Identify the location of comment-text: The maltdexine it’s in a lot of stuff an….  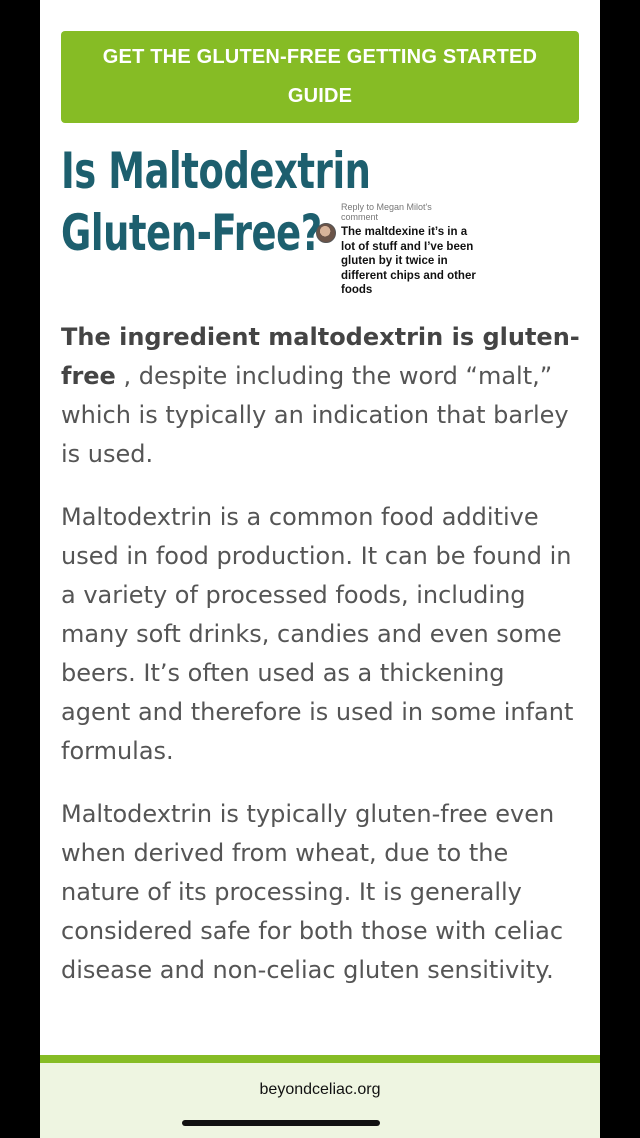
(408, 261).